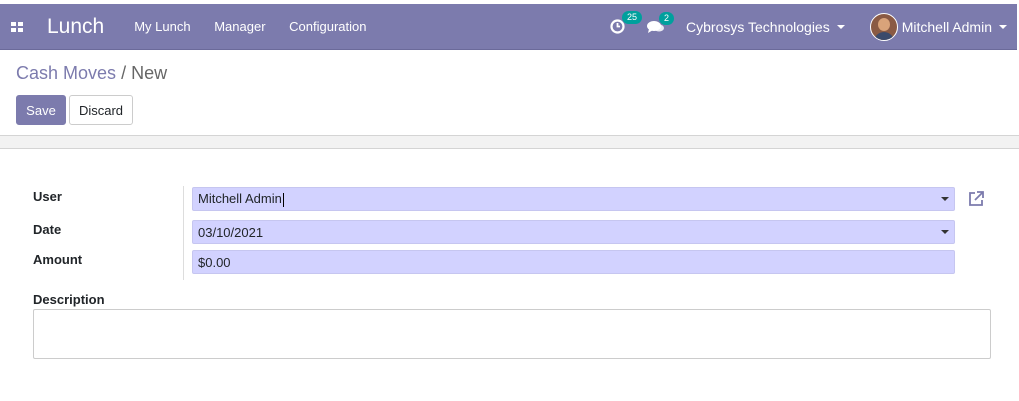  What do you see at coordinates (47, 229) in the screenshot?
I see `date-label: Date` at bounding box center [47, 229].